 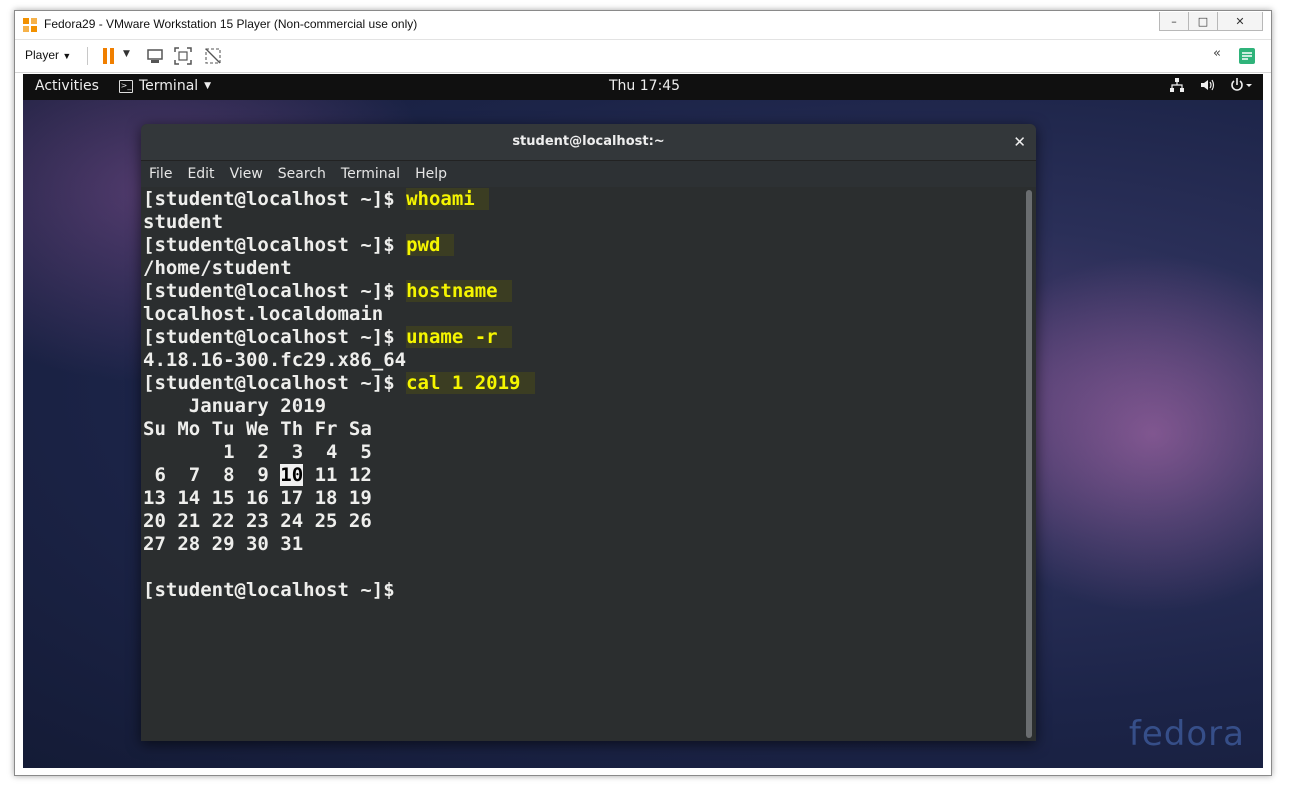 What do you see at coordinates (643, 56) in the screenshot?
I see `vmware-toolbar: Player ▼ ▼ «` at bounding box center [643, 56].